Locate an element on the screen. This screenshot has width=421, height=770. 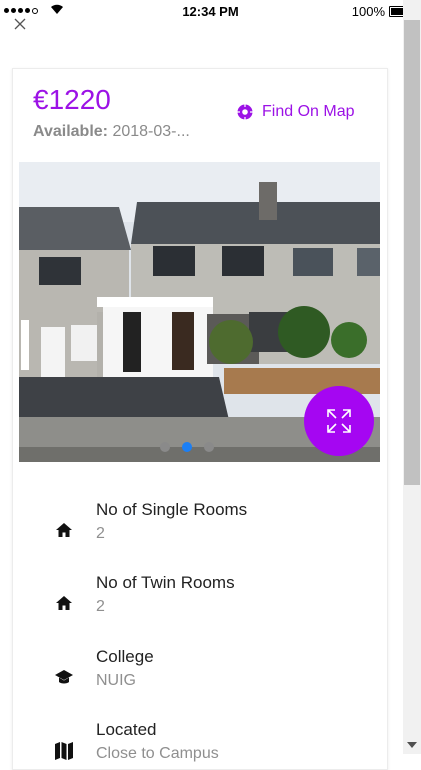
scrollbar-thumb is located at coordinates (412, 252).